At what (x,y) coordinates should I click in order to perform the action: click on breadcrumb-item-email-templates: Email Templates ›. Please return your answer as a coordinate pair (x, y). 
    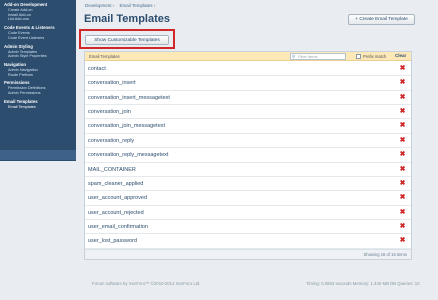
    Looking at the image, I should click on (138, 5).